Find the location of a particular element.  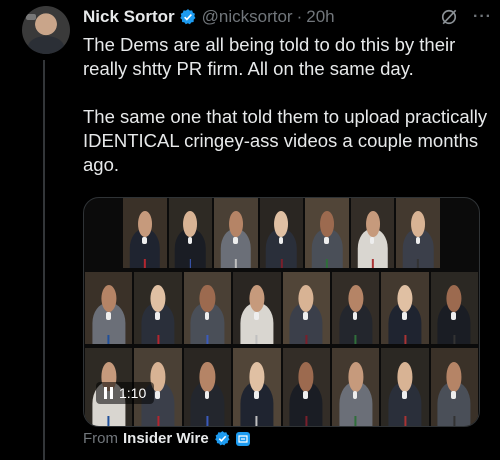

header-actions: ··· is located at coordinates (465, 17).